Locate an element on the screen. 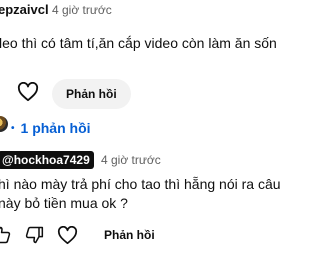  comment-username: epzaivcl is located at coordinates (24, 9).